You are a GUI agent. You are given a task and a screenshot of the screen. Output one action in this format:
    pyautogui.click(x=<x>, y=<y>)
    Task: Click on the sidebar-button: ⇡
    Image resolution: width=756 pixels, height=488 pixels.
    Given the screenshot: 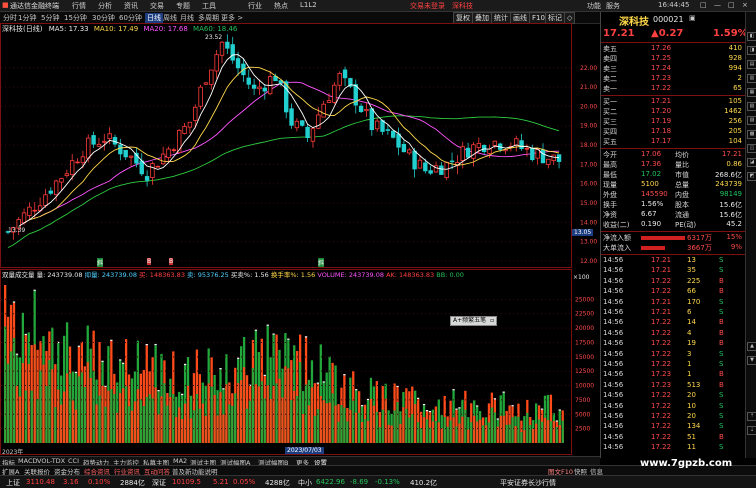 What is the action you would take?
    pyautogui.click(x=751, y=416)
    